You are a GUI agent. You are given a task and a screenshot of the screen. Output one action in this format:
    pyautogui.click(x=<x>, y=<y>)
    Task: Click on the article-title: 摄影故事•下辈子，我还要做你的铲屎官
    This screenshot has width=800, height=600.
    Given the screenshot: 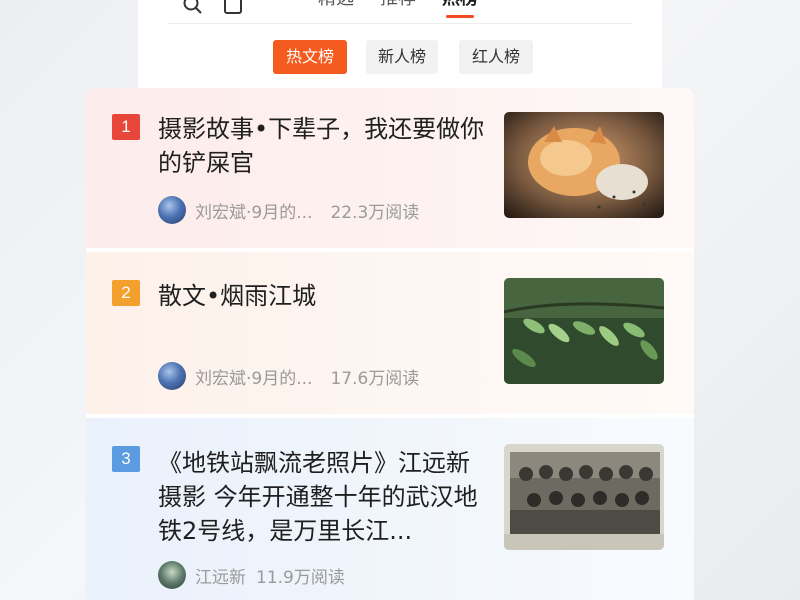 What is the action you would take?
    pyautogui.click(x=325, y=146)
    